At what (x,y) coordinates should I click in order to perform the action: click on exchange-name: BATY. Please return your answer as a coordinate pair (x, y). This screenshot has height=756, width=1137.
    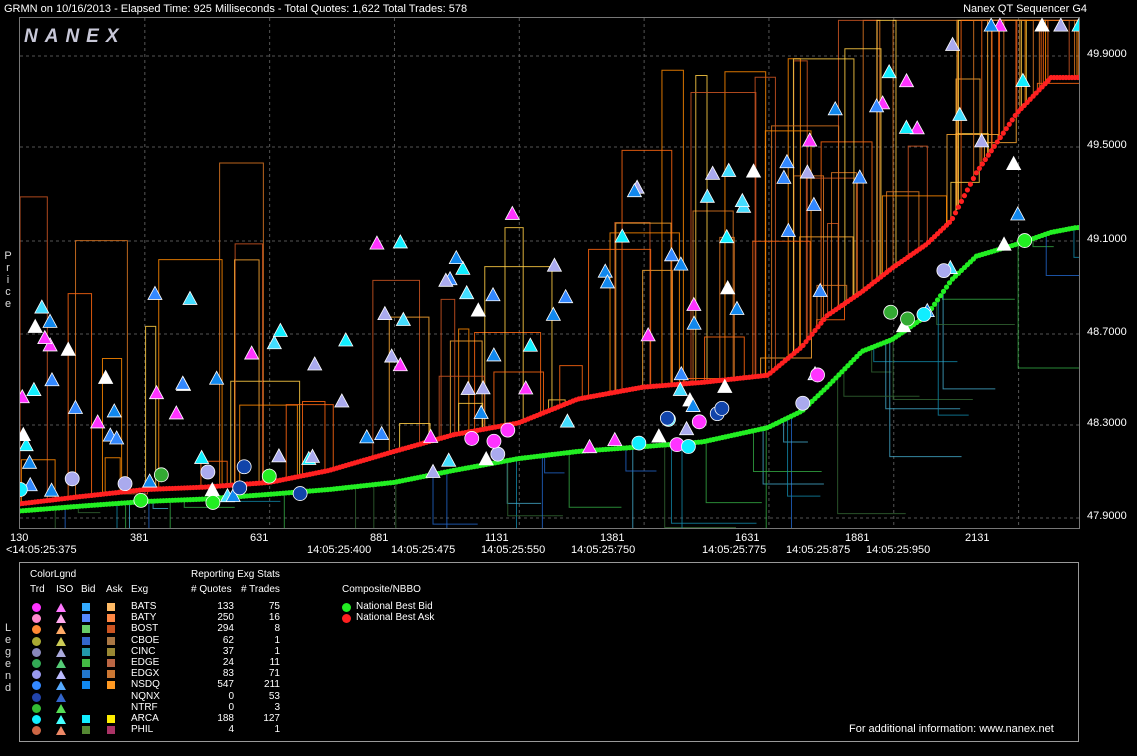
    Looking at the image, I should click on (144, 618).